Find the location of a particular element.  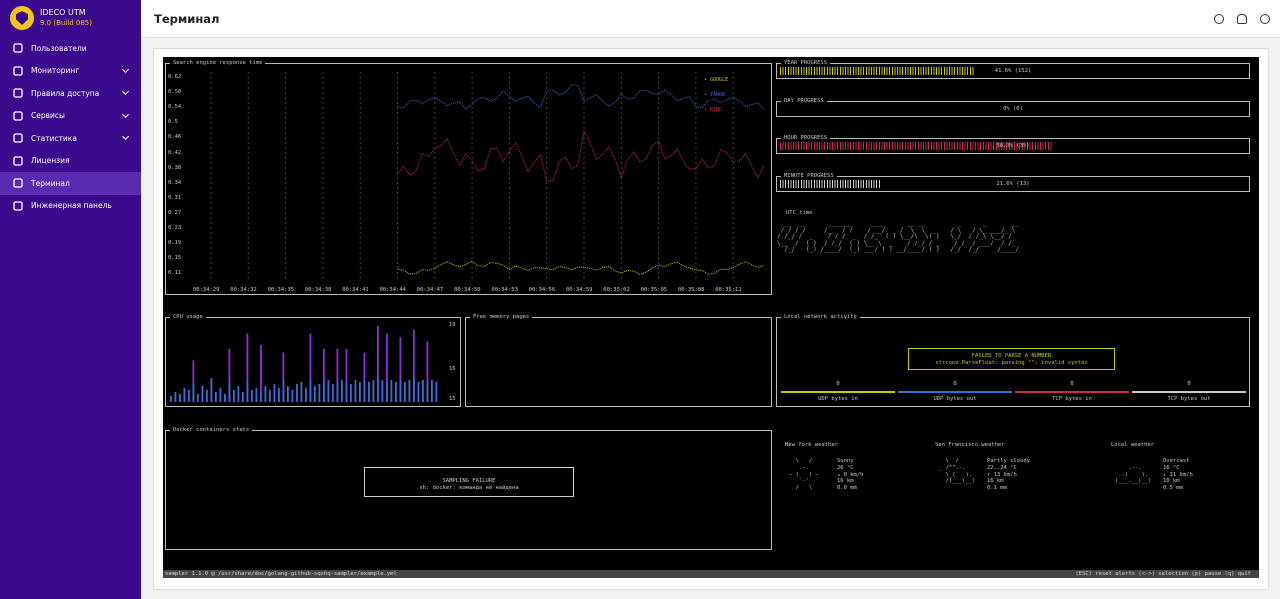

stats-file-icon is located at coordinates (18, 138).